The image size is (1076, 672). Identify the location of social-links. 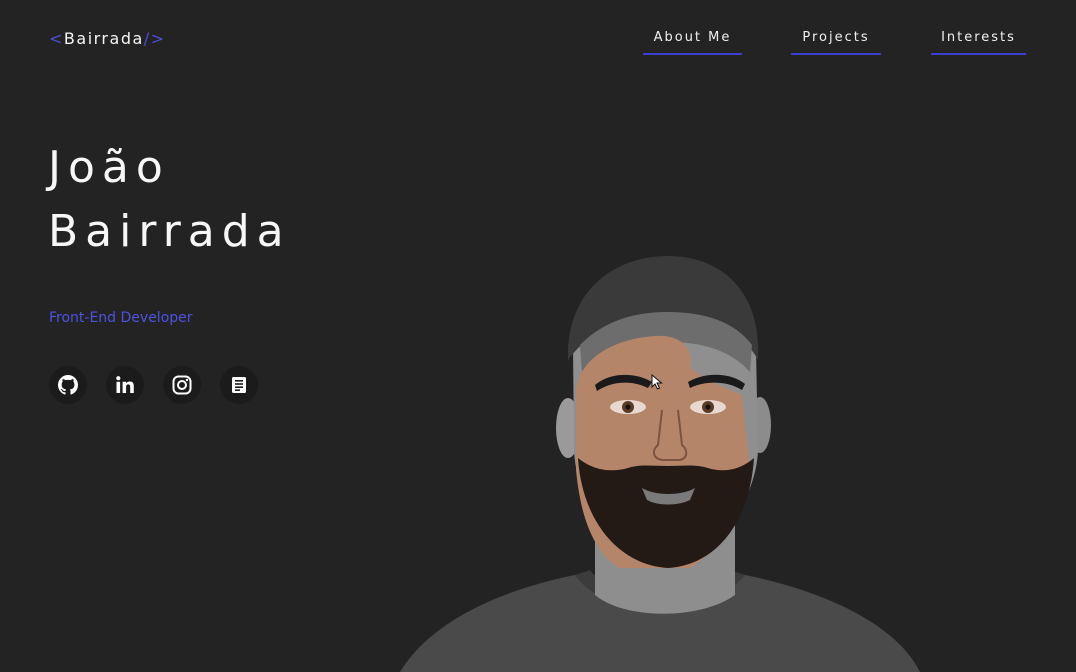
(153, 385).